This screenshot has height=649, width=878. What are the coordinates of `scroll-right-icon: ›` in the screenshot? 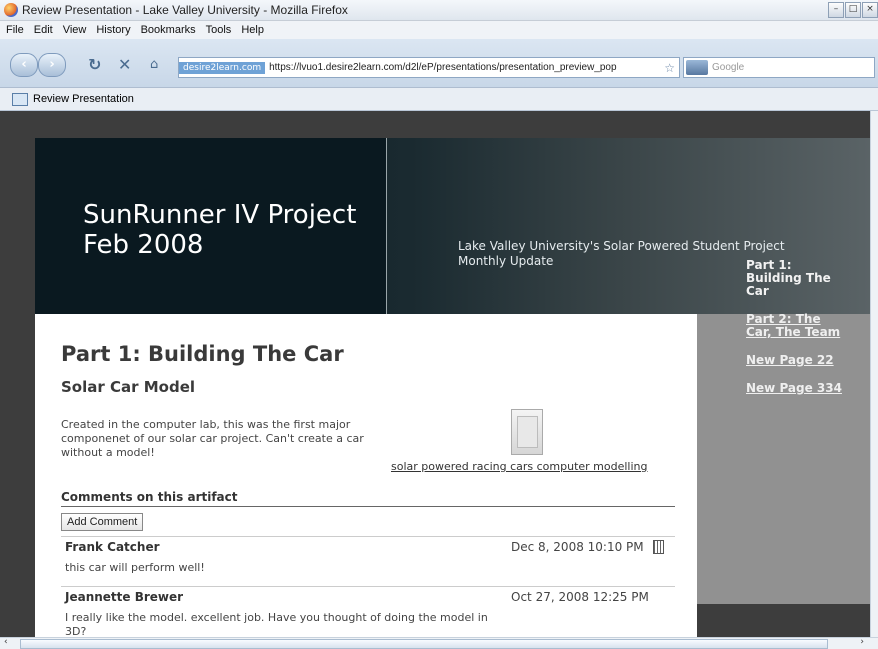 It's located at (862, 642).